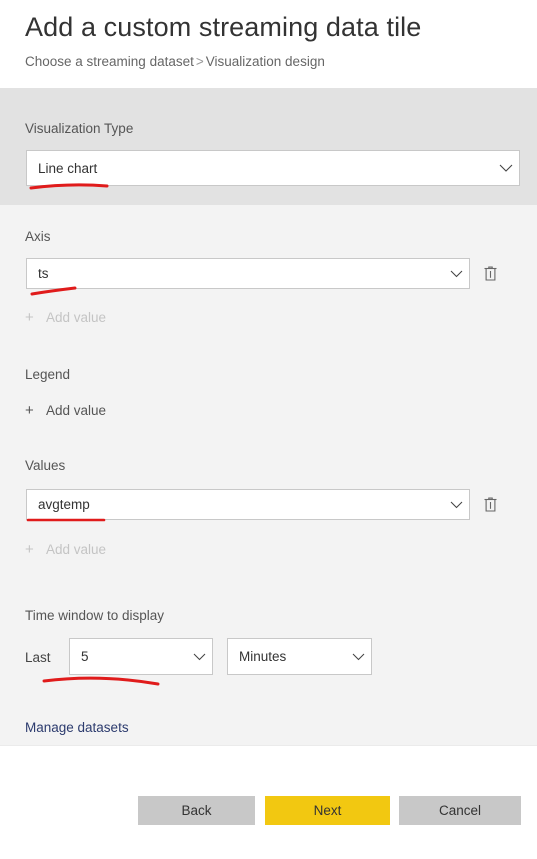  Describe the element at coordinates (64, 504) in the screenshot. I see `values-field-value: avgtemp` at that location.